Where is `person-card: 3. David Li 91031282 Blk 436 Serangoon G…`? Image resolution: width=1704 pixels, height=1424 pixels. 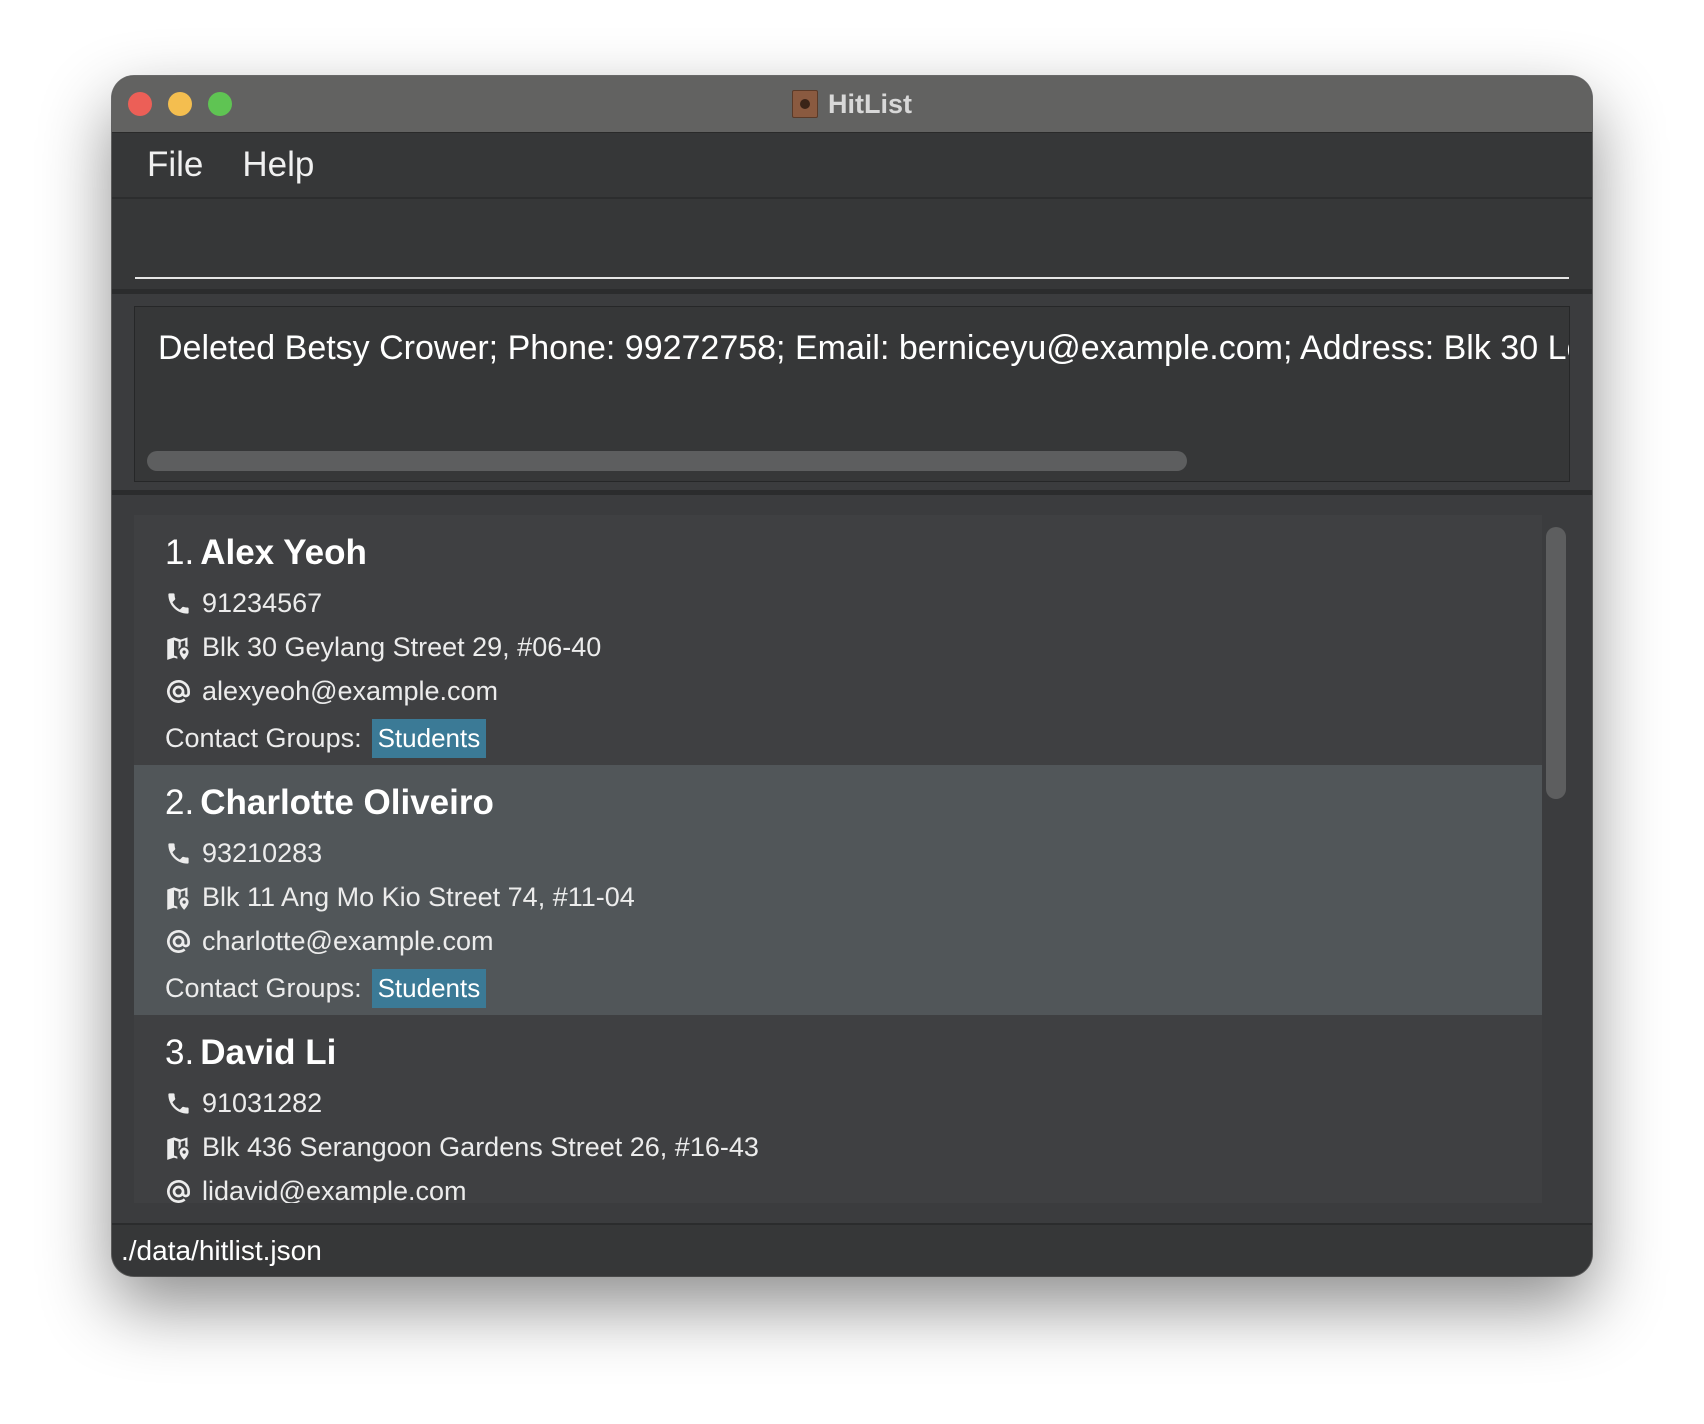 person-card: 3. David Li 91031282 Blk 436 Serangoon G… is located at coordinates (838, 1109).